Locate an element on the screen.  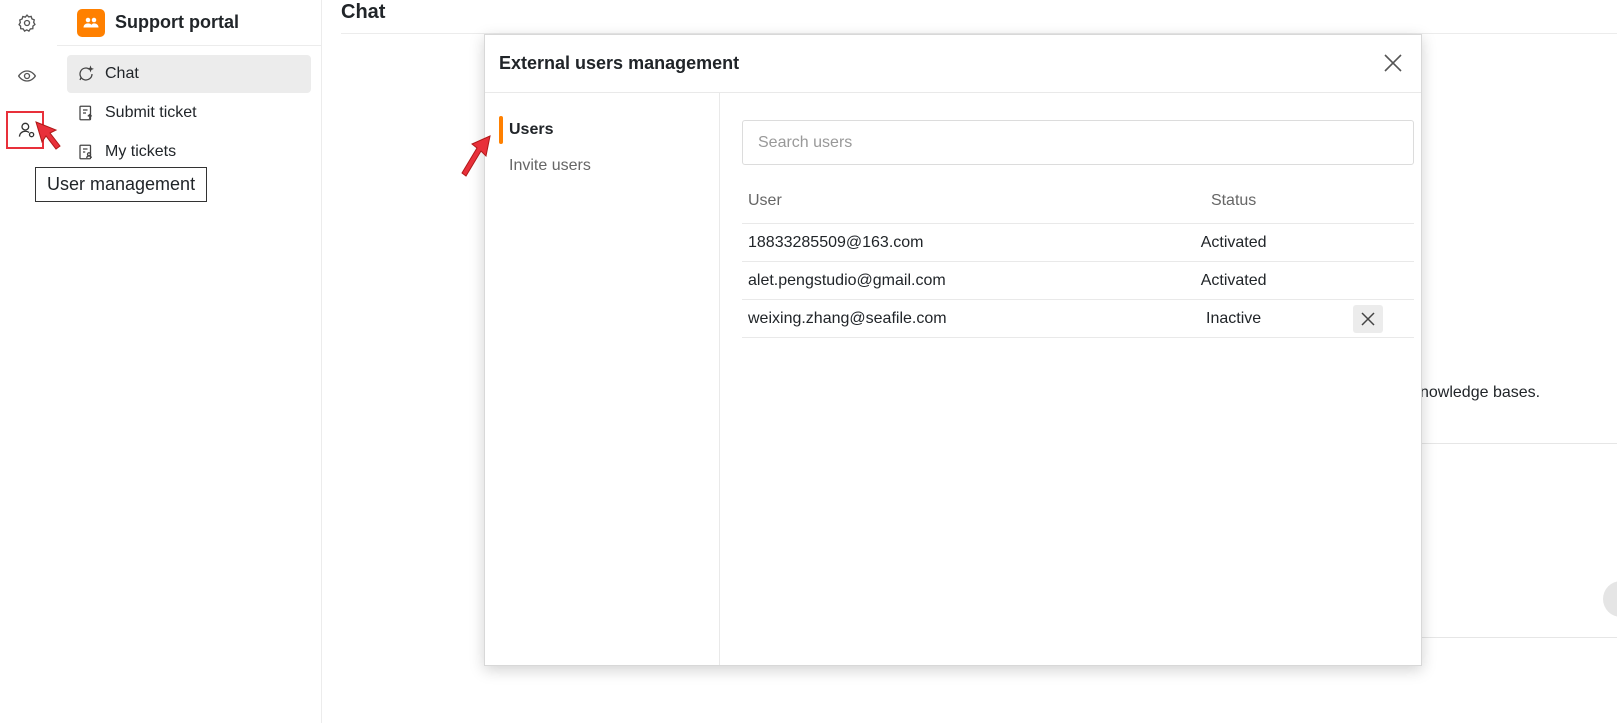
table-row: 18833285509@163.com Activated is located at coordinates (1078, 243).